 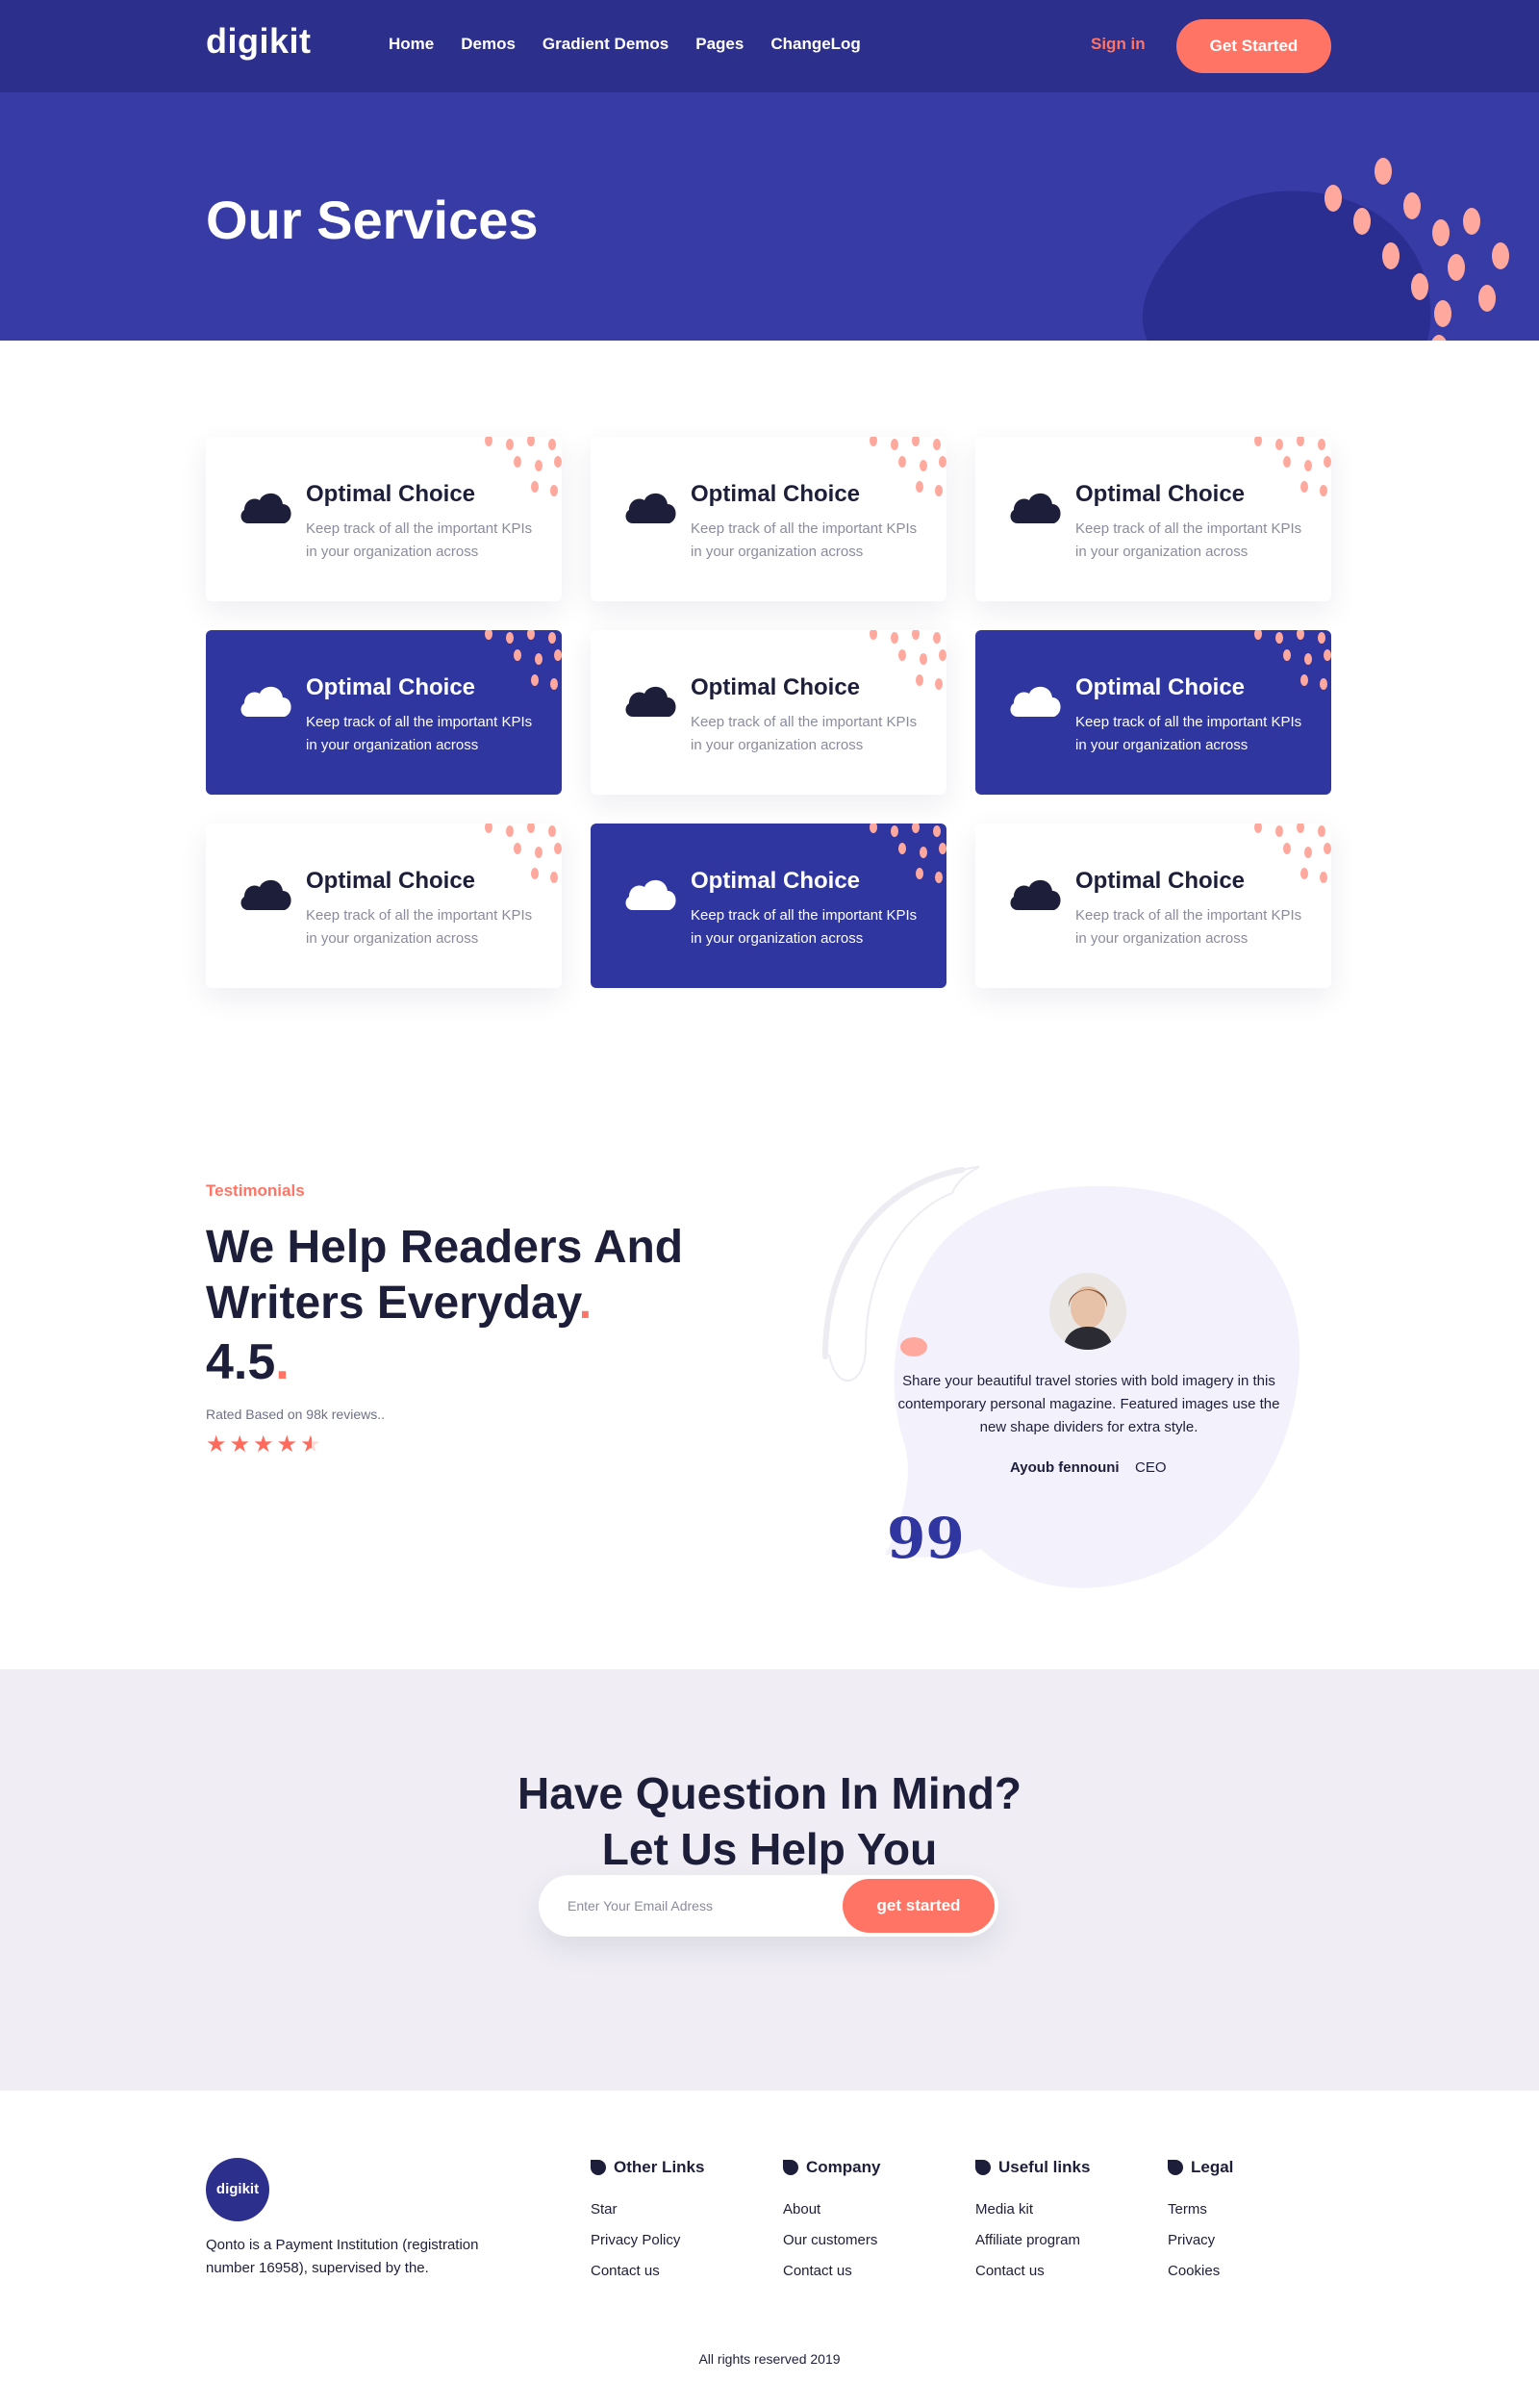 I want to click on email-form: get started, so click(x=768, y=1906).